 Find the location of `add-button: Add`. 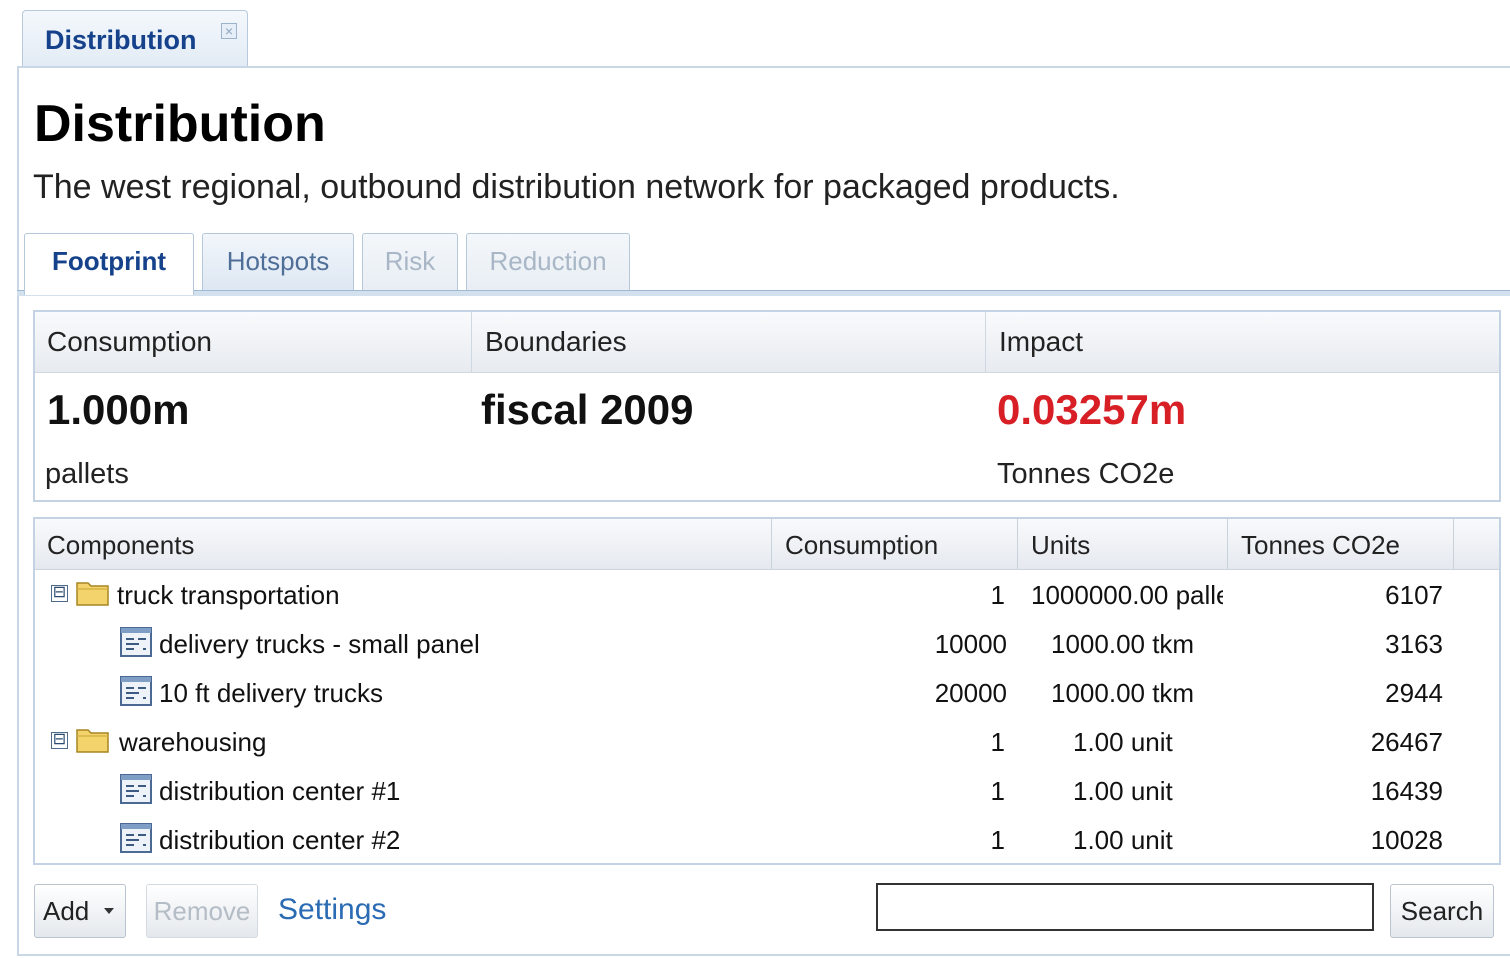

add-button: Add is located at coordinates (80, 911).